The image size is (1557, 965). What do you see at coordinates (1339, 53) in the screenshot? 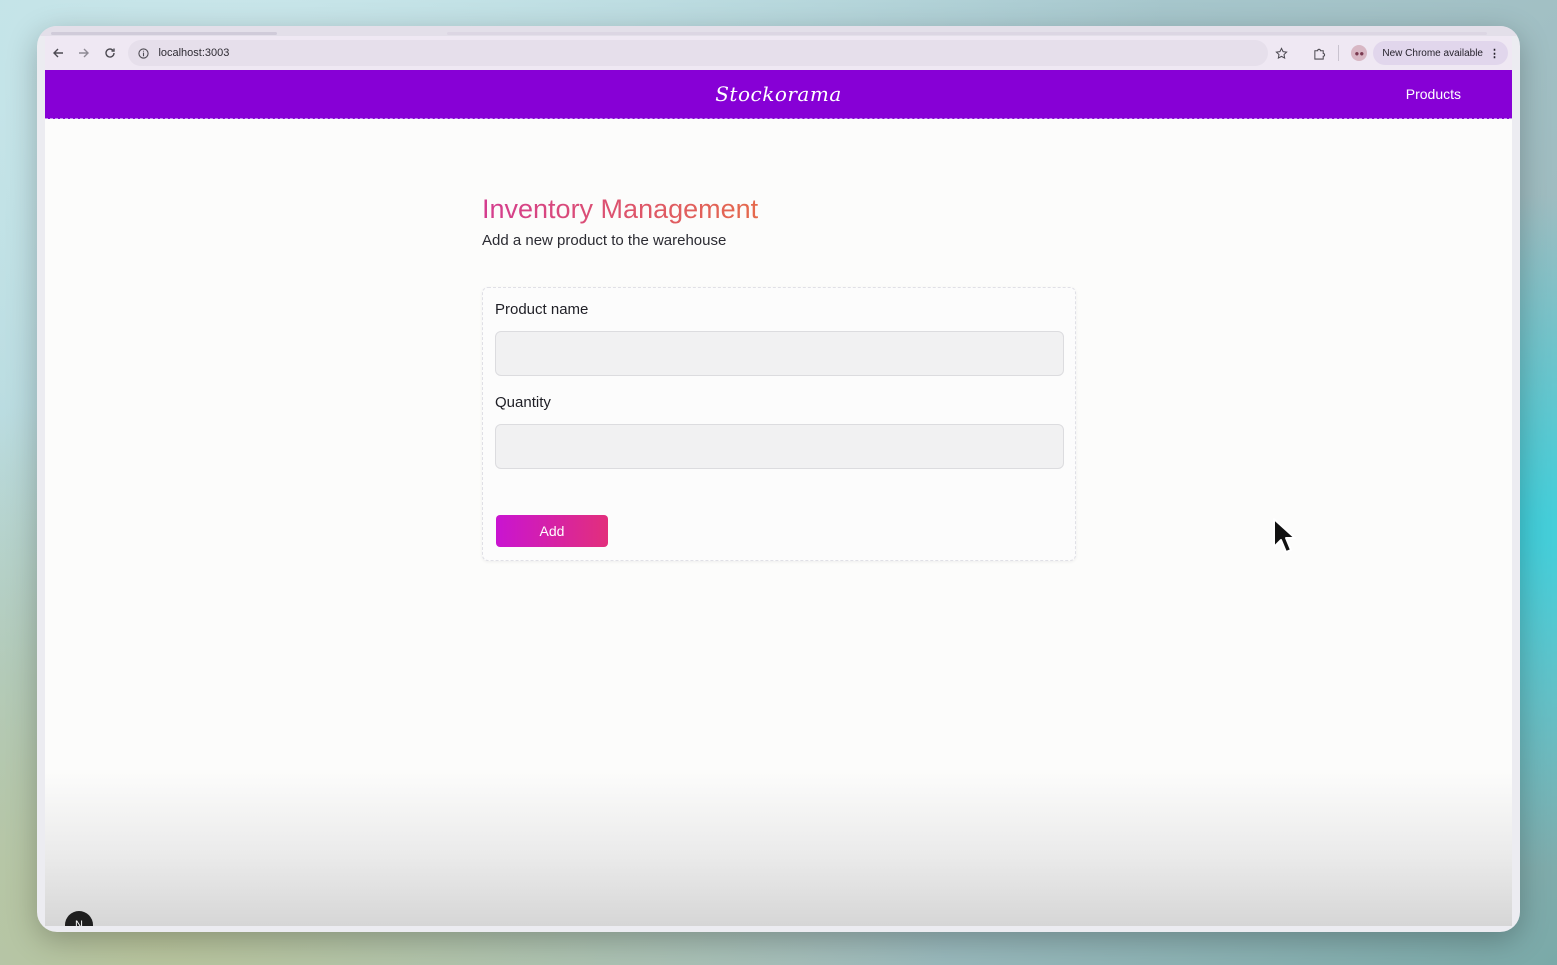
I see `toolbar-separator` at bounding box center [1339, 53].